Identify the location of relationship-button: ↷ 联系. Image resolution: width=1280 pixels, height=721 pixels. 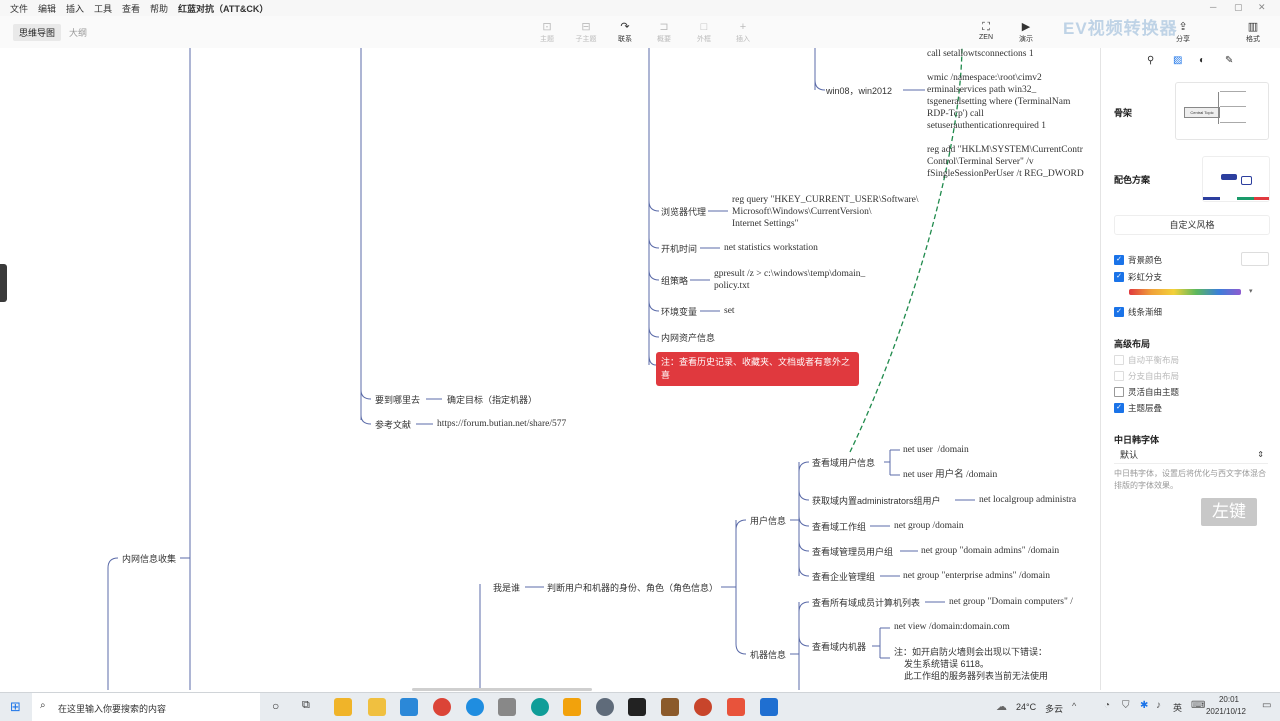
(625, 32).